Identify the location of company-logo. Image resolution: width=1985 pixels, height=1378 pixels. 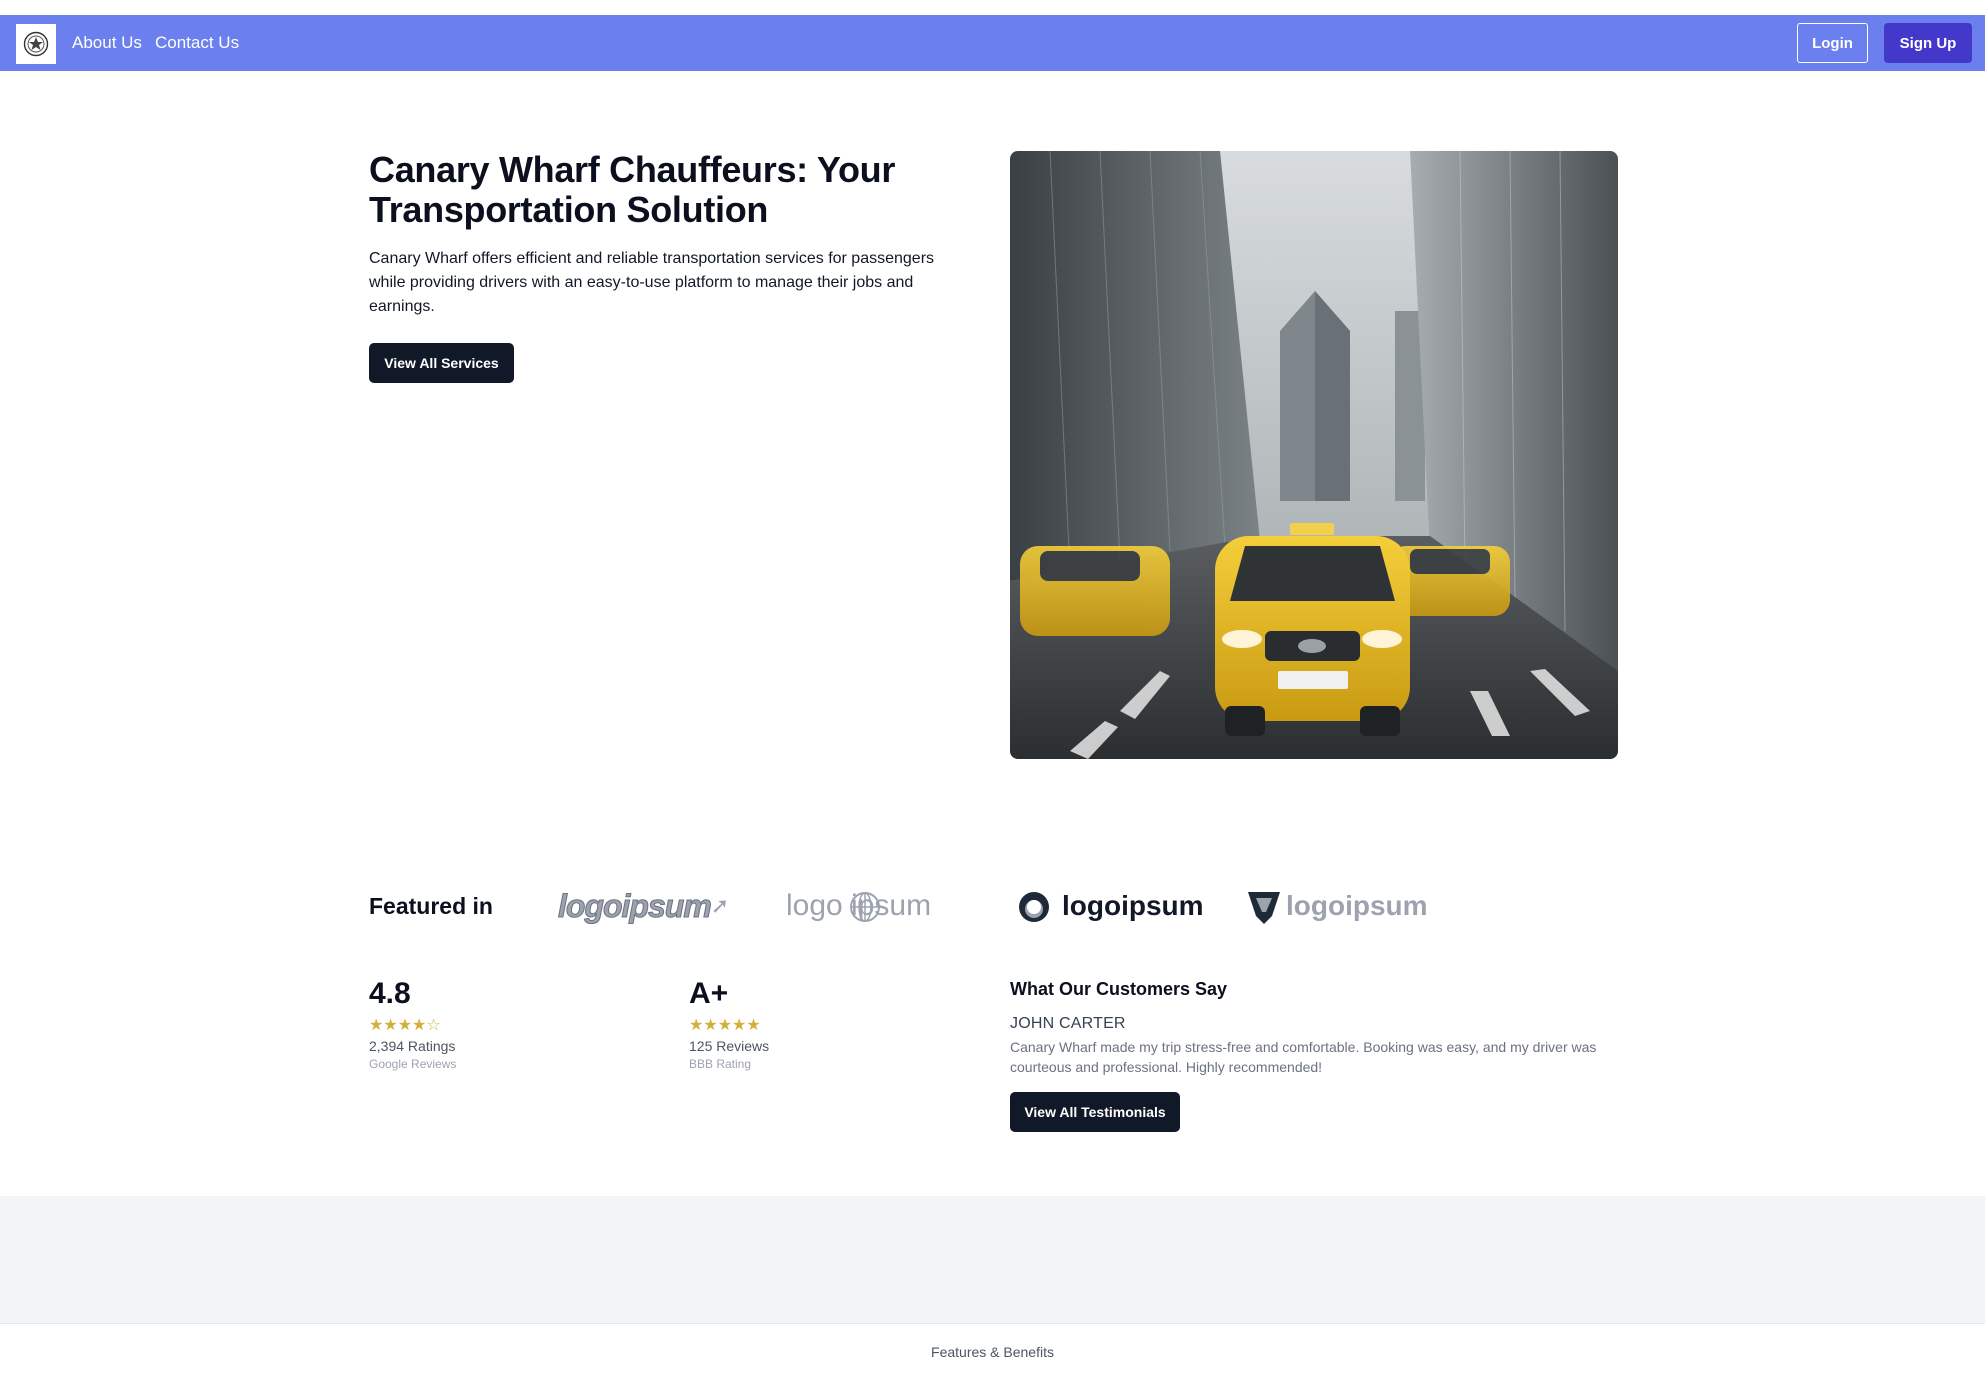
(36, 44).